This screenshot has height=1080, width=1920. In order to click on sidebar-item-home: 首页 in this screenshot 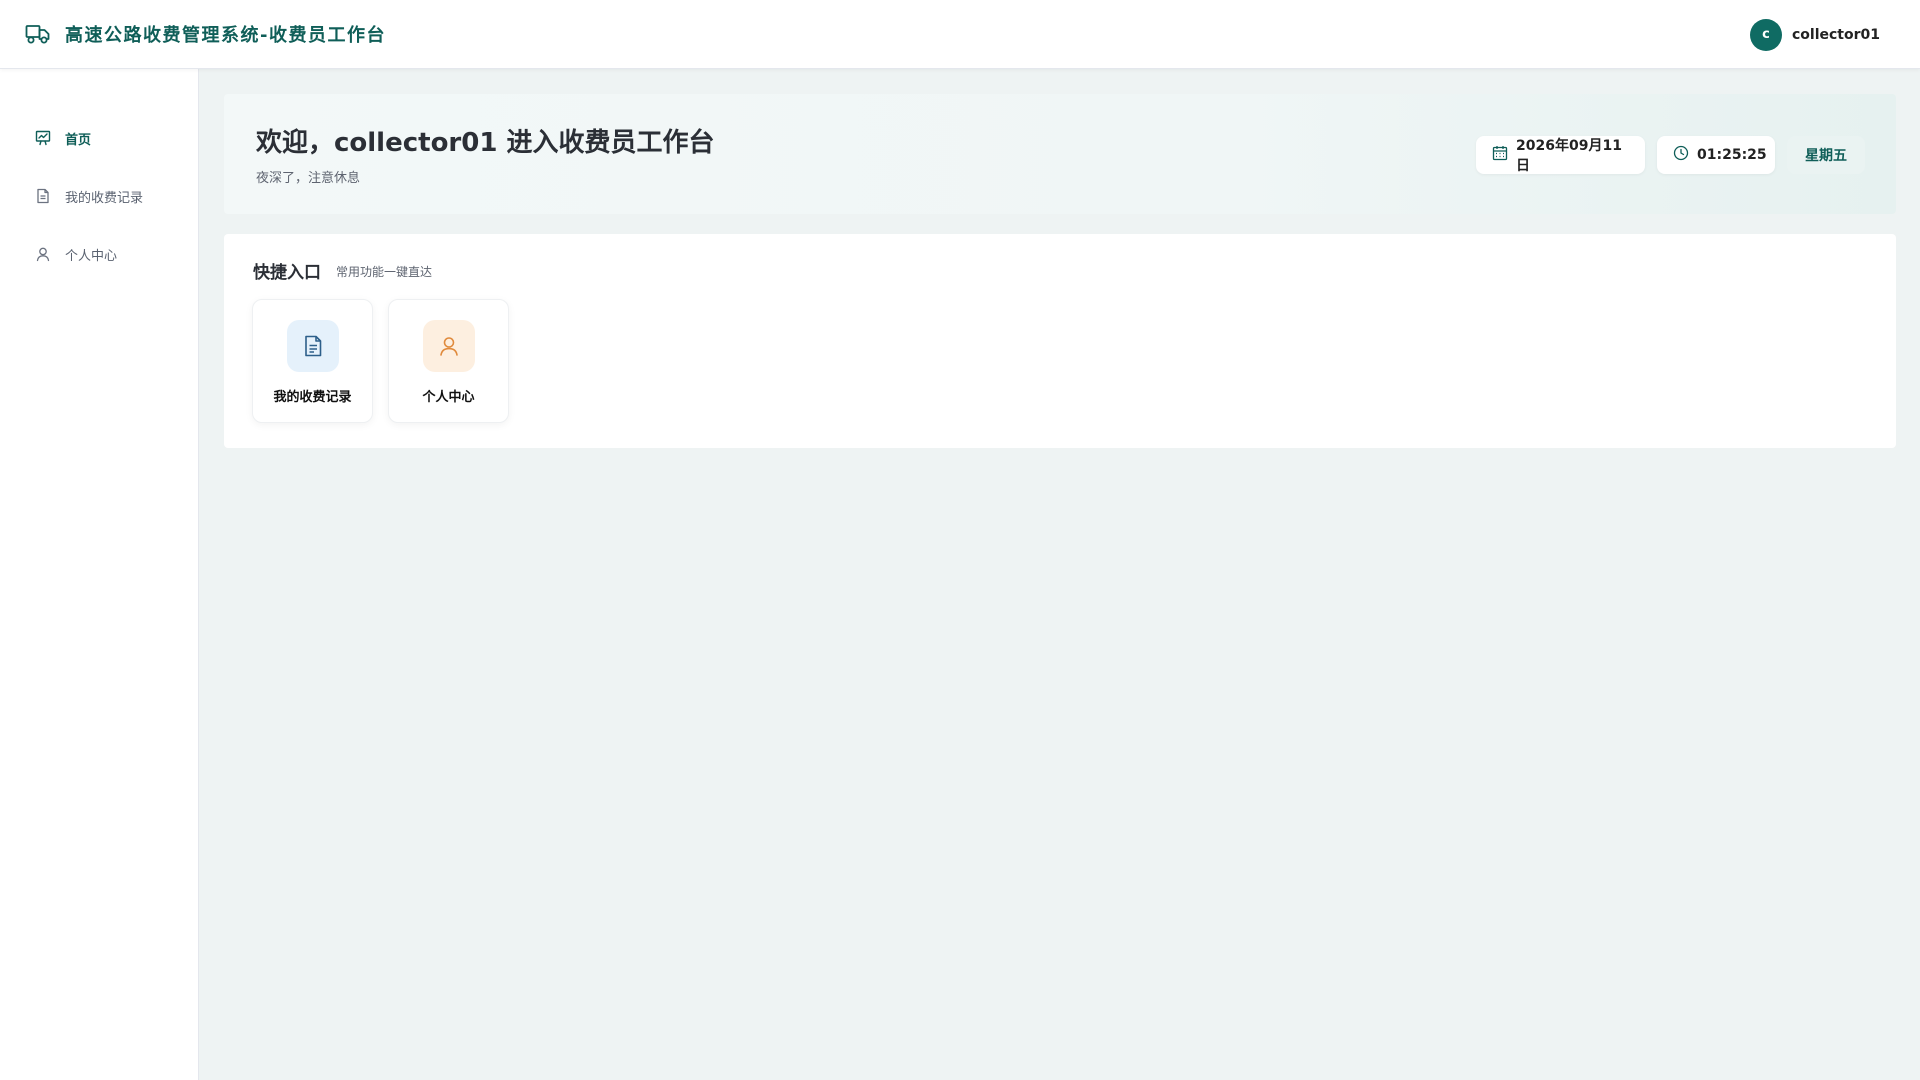, I will do `click(99, 138)`.